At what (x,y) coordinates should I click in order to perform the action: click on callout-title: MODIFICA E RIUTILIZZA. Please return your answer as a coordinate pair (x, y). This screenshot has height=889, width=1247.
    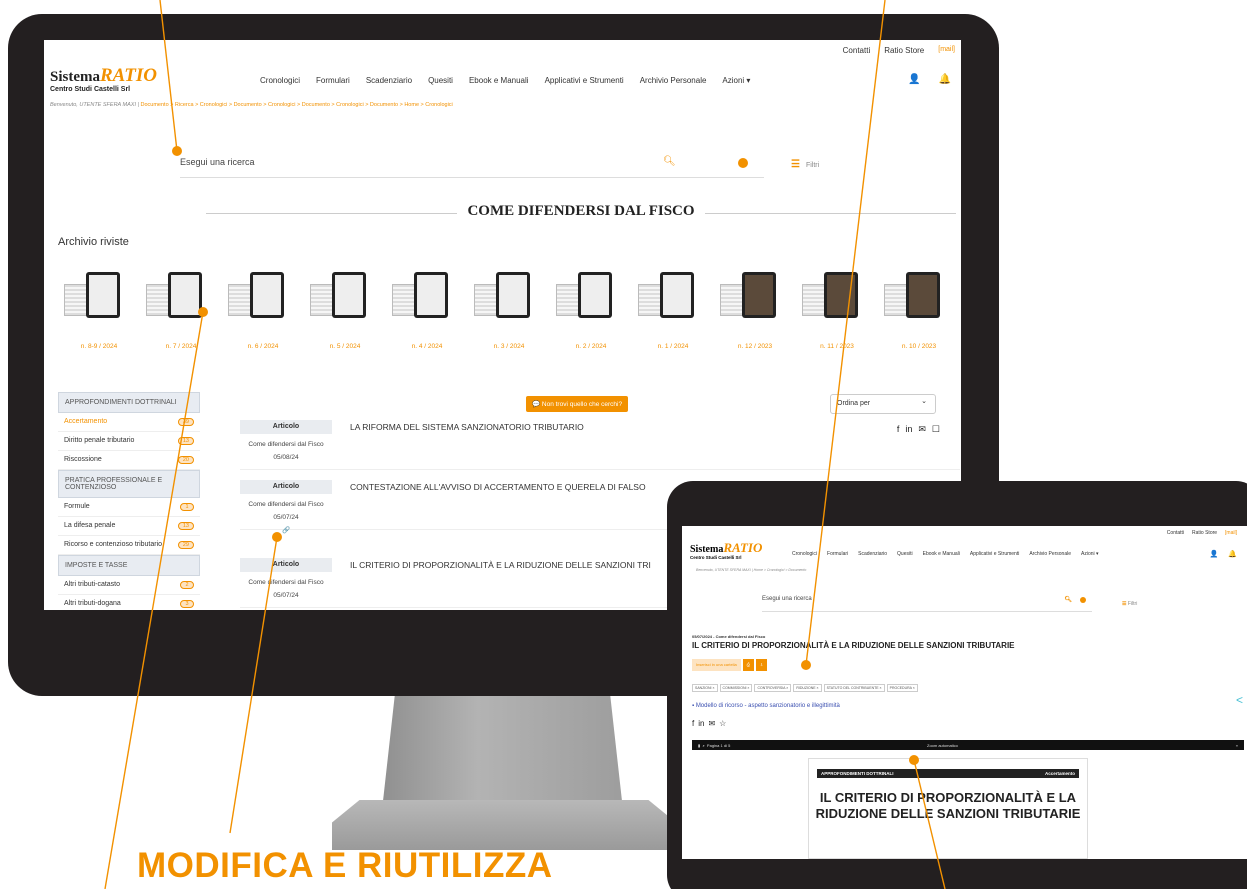
    Looking at the image, I should click on (345, 865).